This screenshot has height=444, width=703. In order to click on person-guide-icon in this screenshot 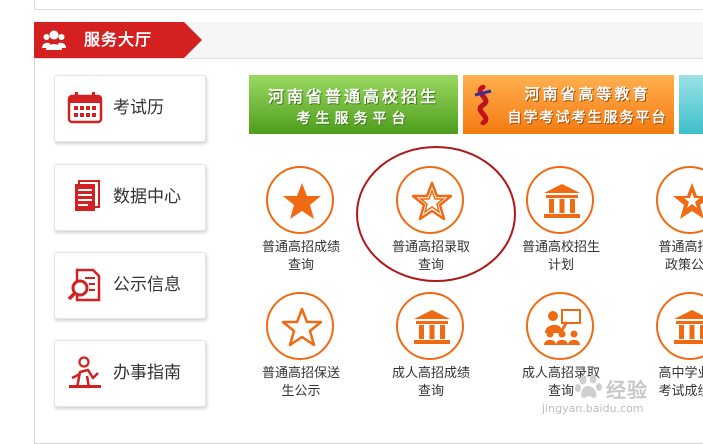, I will do `click(85, 372)`.